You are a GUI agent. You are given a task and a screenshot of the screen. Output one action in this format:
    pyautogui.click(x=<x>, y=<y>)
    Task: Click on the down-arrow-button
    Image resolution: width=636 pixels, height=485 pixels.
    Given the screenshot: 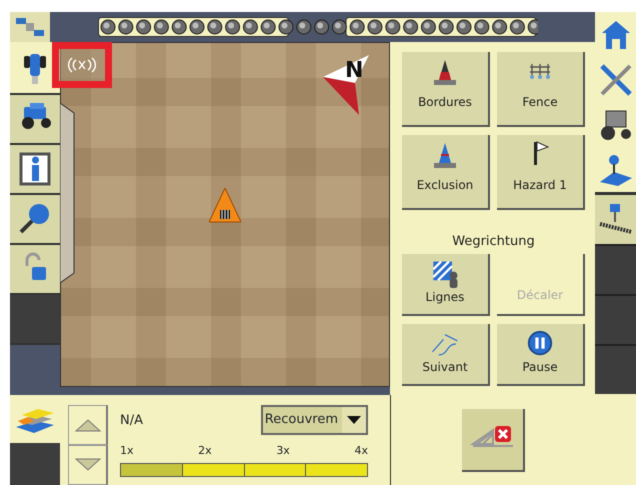 What is the action you would take?
    pyautogui.click(x=88, y=465)
    